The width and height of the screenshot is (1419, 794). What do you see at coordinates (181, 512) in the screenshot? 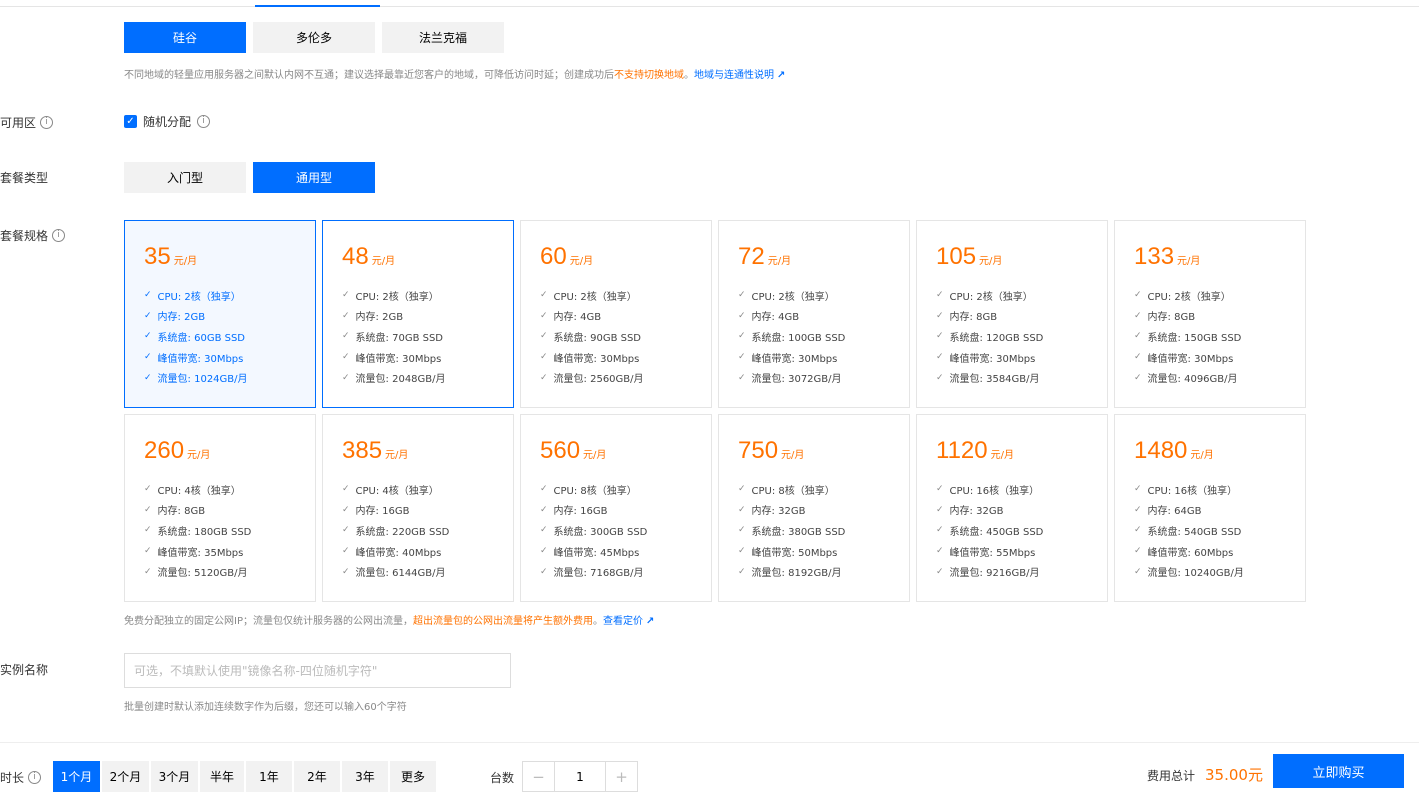
I see `plan-spec-text: 内存: 8GB` at bounding box center [181, 512].